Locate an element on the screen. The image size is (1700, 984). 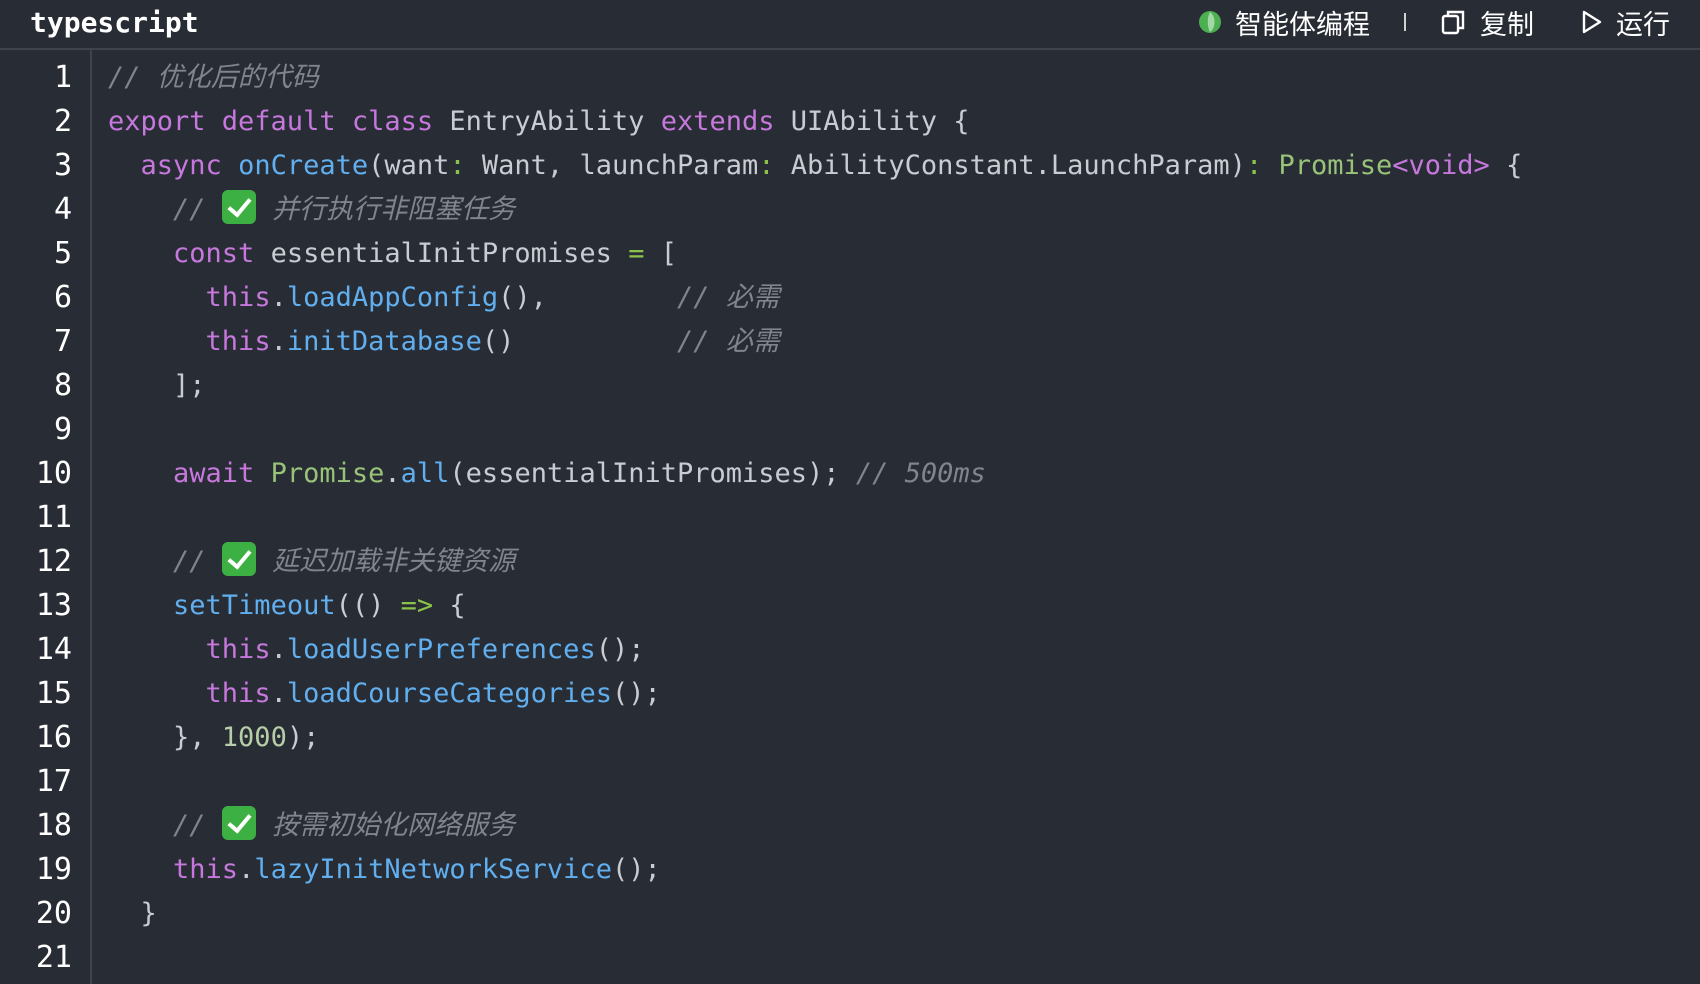
code-line: // 按需初始化网络服务 is located at coordinates (311, 826).